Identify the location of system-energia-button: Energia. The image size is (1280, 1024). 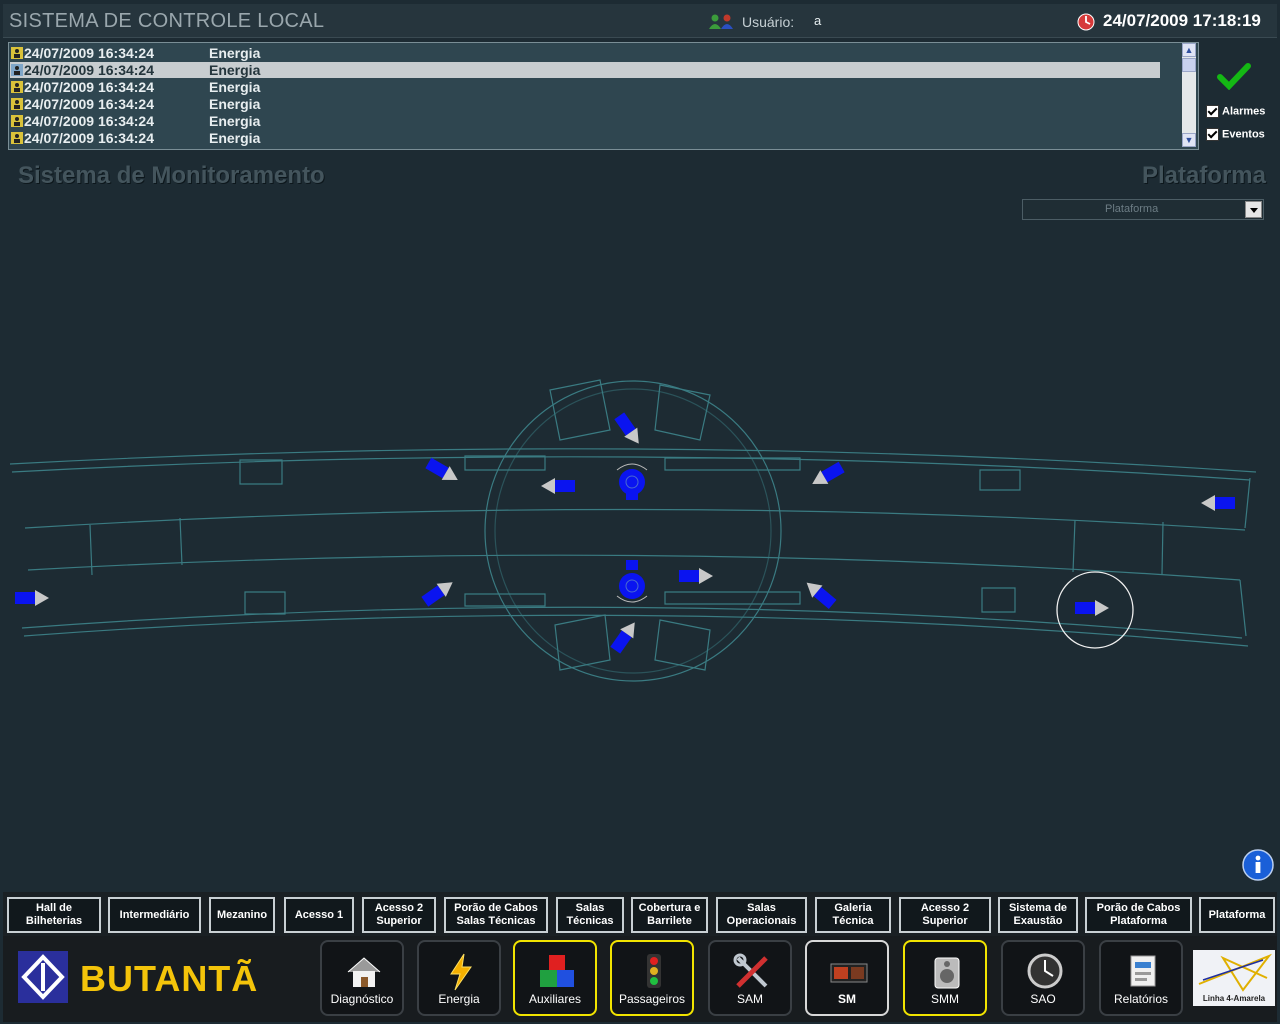
(459, 978).